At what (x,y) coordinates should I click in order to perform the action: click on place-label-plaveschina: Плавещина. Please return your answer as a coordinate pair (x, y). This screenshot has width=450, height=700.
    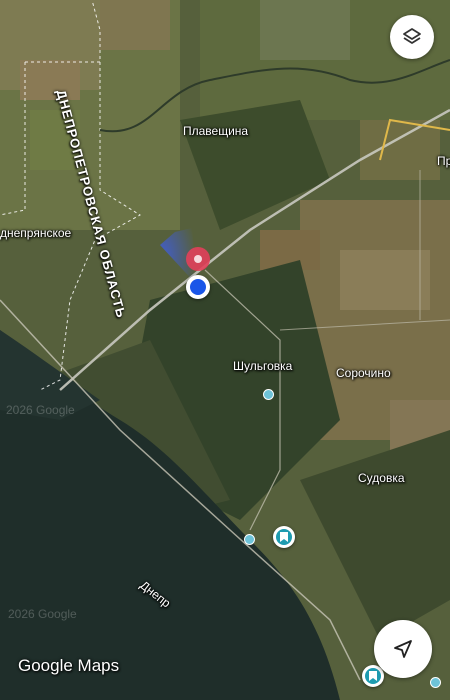
    Looking at the image, I should click on (215, 131).